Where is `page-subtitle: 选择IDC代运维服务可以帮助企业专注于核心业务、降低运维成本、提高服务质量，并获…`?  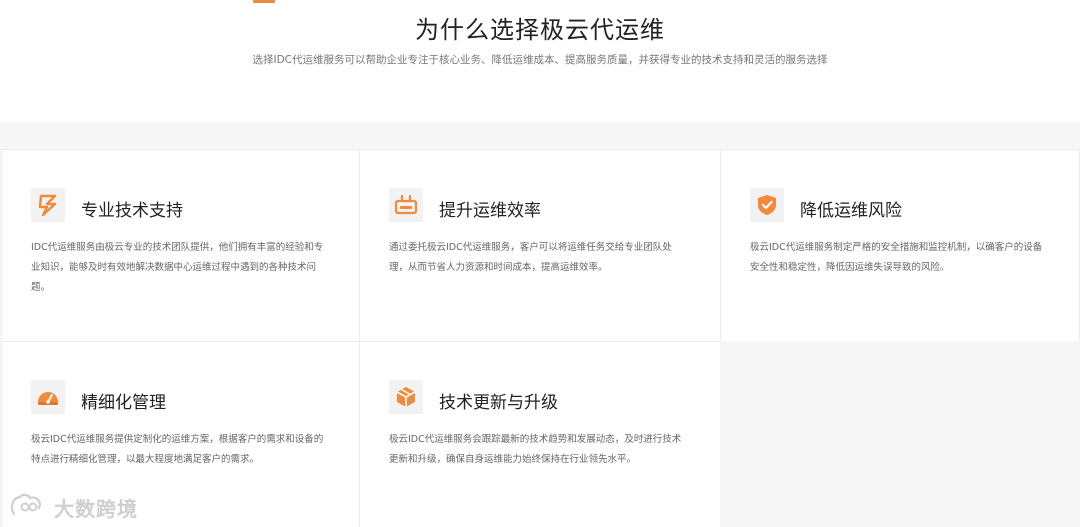 page-subtitle: 选择IDC代运维服务可以帮助企业专注于核心业务、降低运维成本、提高服务质量，并获… is located at coordinates (540, 60).